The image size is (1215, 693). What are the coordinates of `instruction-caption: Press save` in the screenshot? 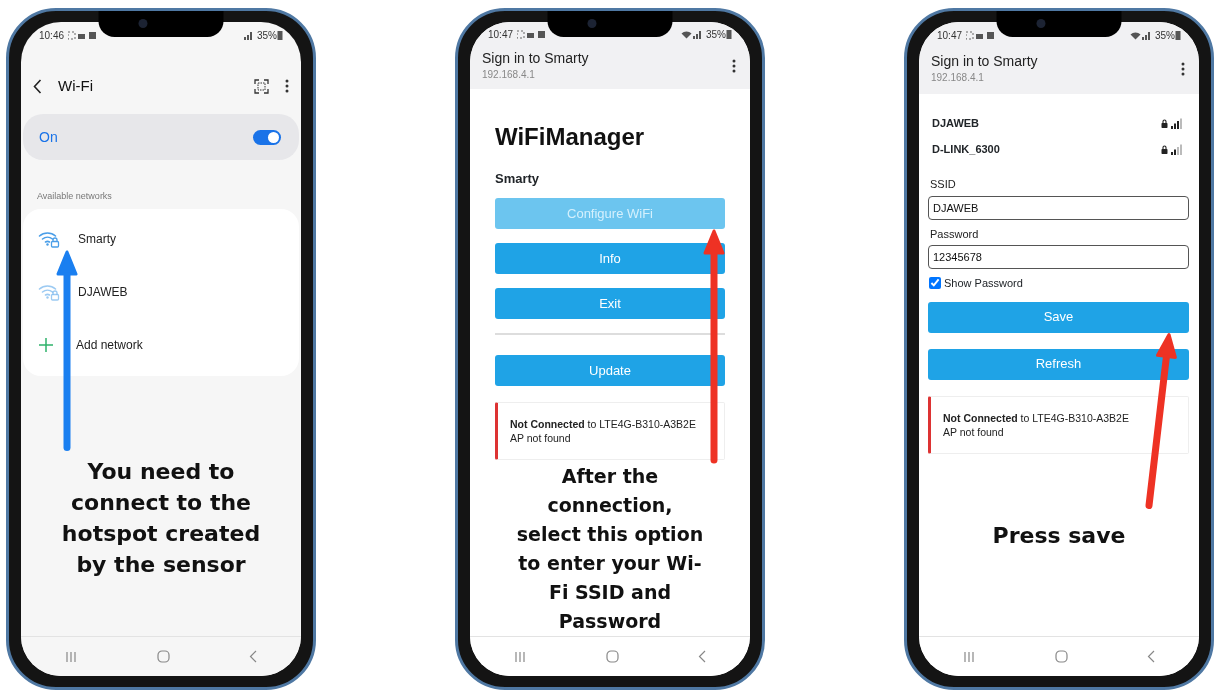 It's located at (1059, 535).